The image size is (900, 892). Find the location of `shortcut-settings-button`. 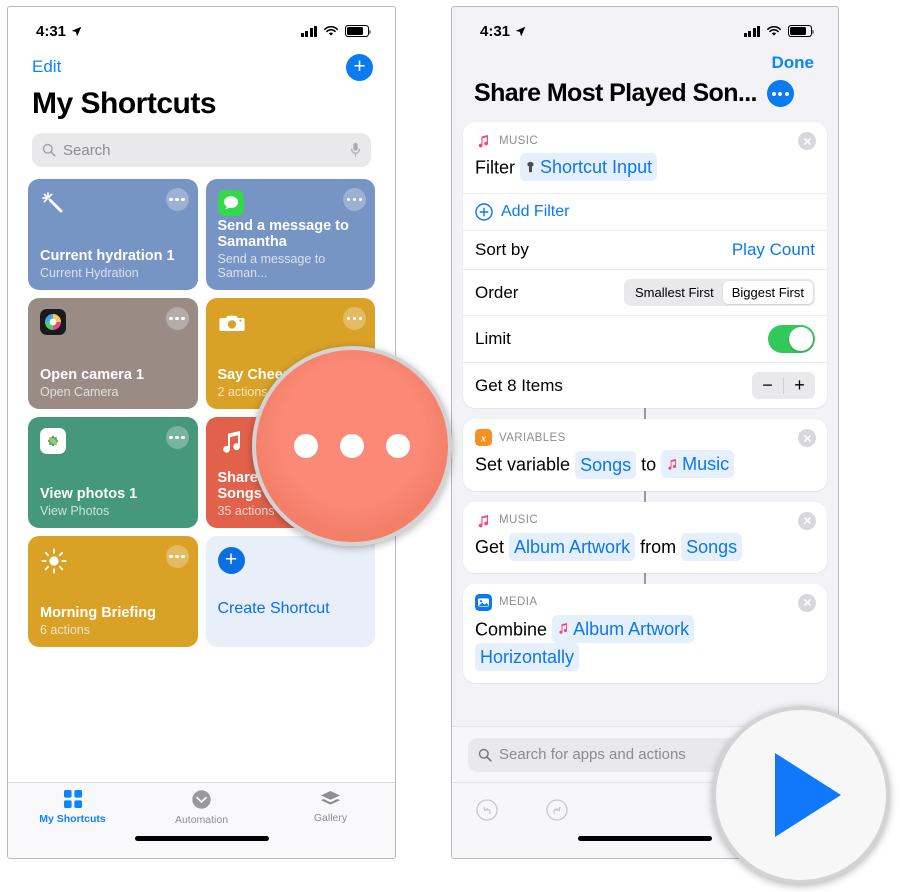

shortcut-settings-button is located at coordinates (780, 93).